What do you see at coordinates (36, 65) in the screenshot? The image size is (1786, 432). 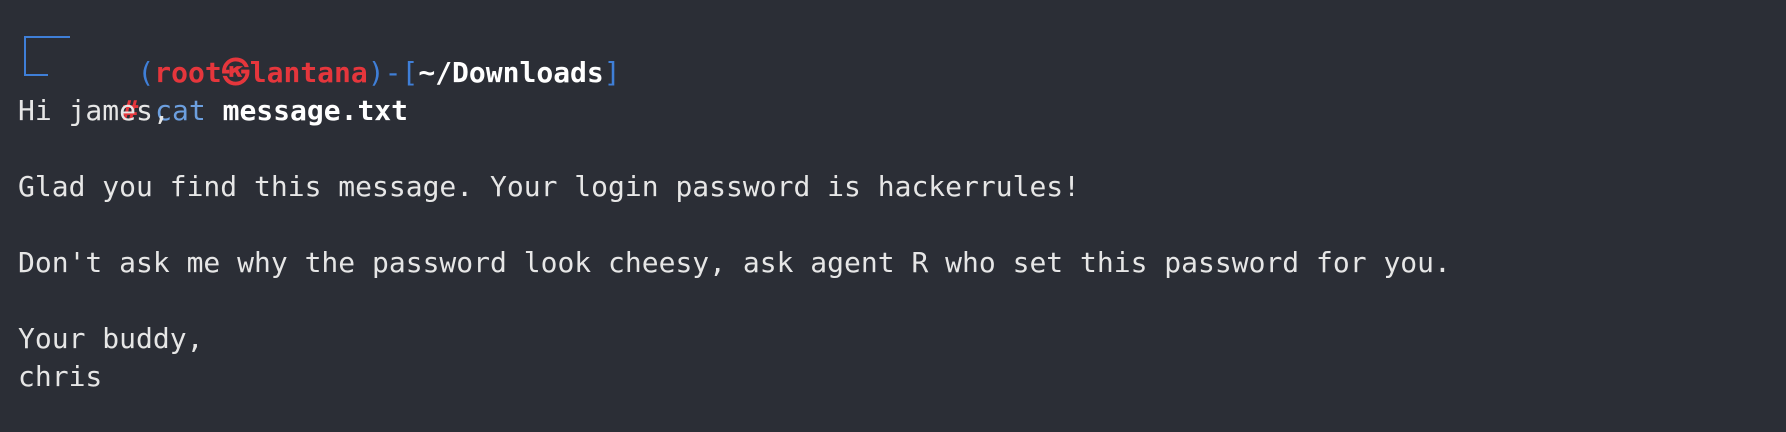 I see `prompt-corner-bottom` at bounding box center [36, 65].